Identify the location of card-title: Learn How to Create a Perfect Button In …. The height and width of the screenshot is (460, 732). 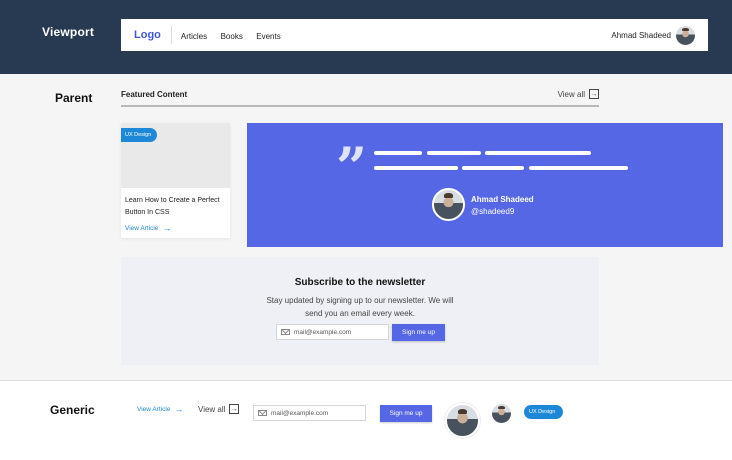
(172, 206).